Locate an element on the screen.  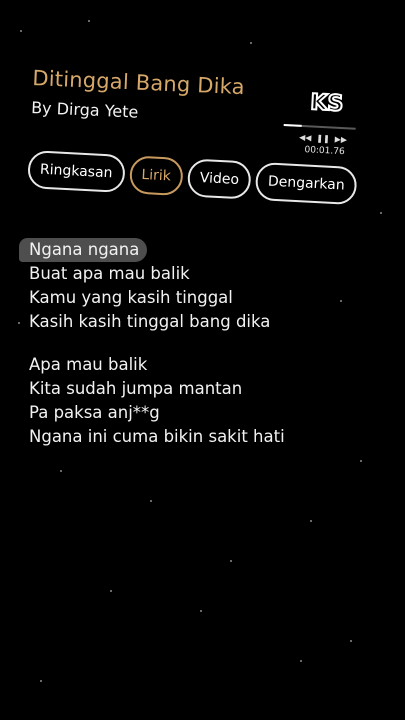
ks-logo-text: KS is located at coordinates (327, 103).